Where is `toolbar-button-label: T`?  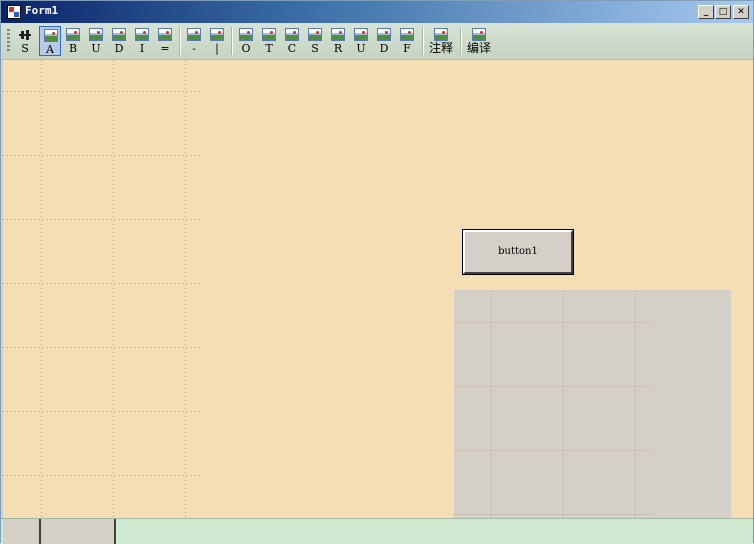
toolbar-button-label: T is located at coordinates (269, 48).